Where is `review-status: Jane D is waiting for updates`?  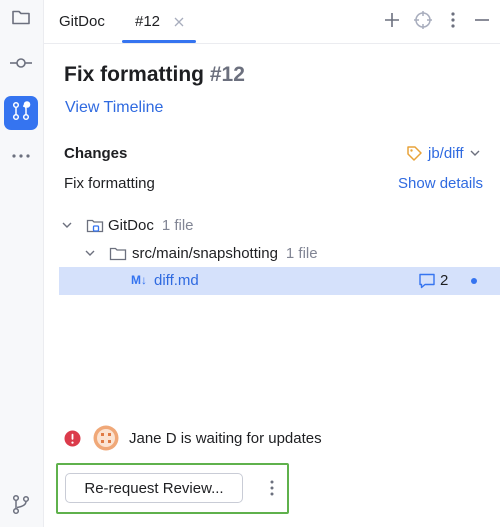 review-status: Jane D is waiting for updates is located at coordinates (193, 438).